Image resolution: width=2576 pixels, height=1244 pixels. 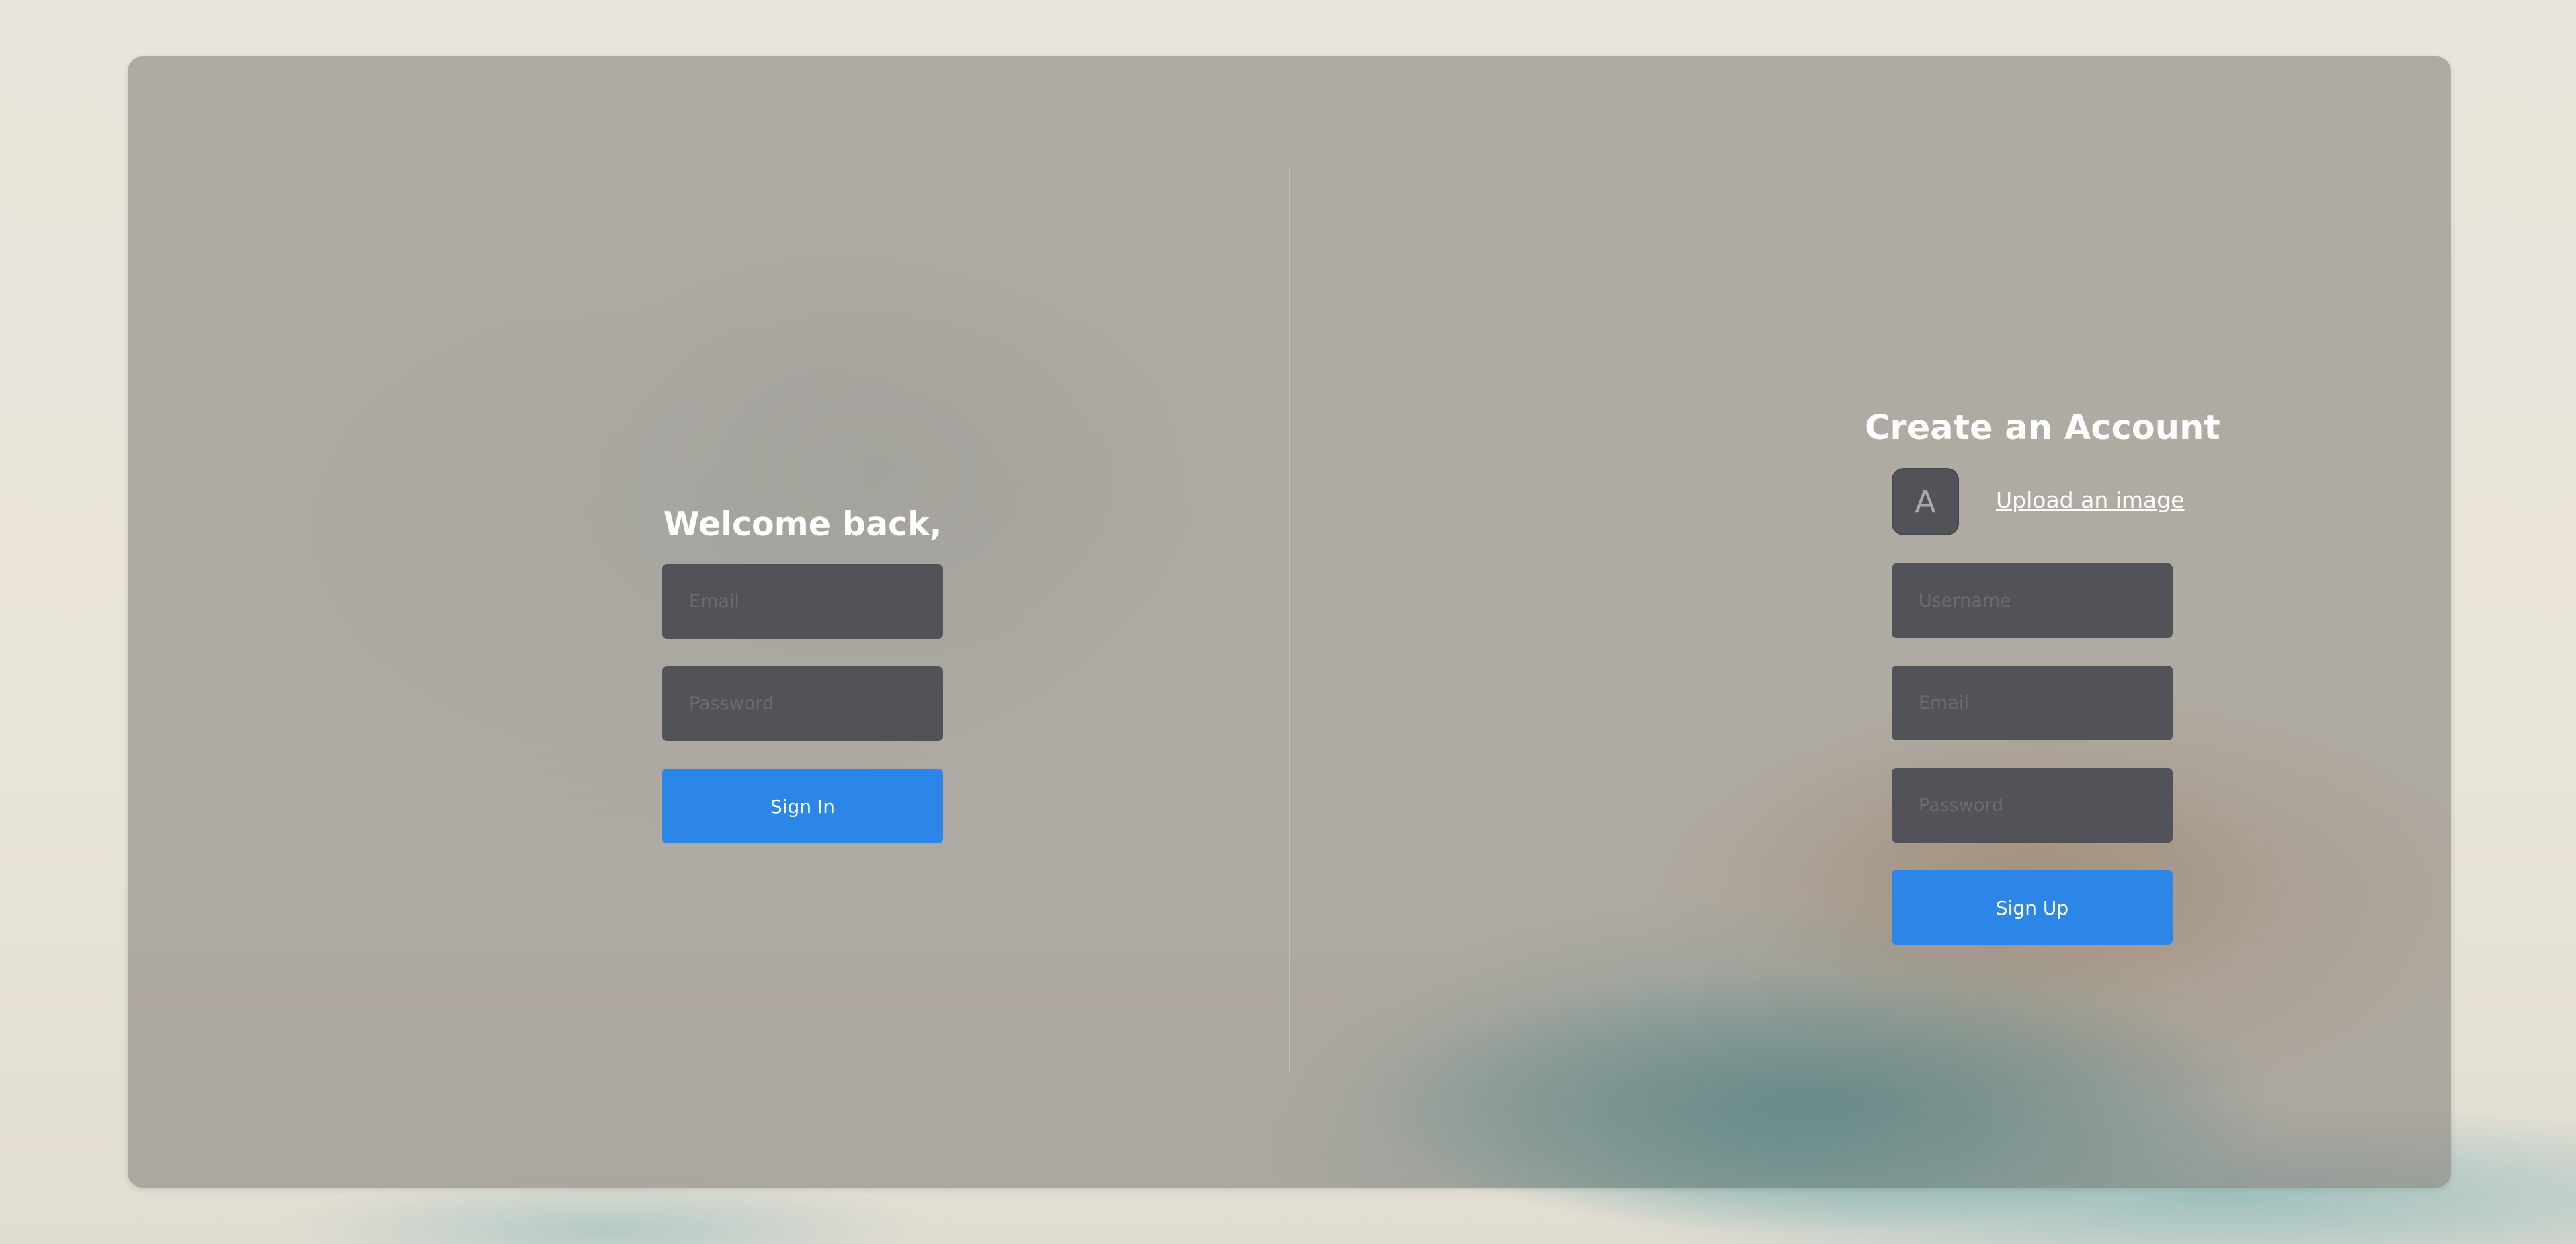 What do you see at coordinates (2032, 600) in the screenshot?
I see `sign-up-username-input` at bounding box center [2032, 600].